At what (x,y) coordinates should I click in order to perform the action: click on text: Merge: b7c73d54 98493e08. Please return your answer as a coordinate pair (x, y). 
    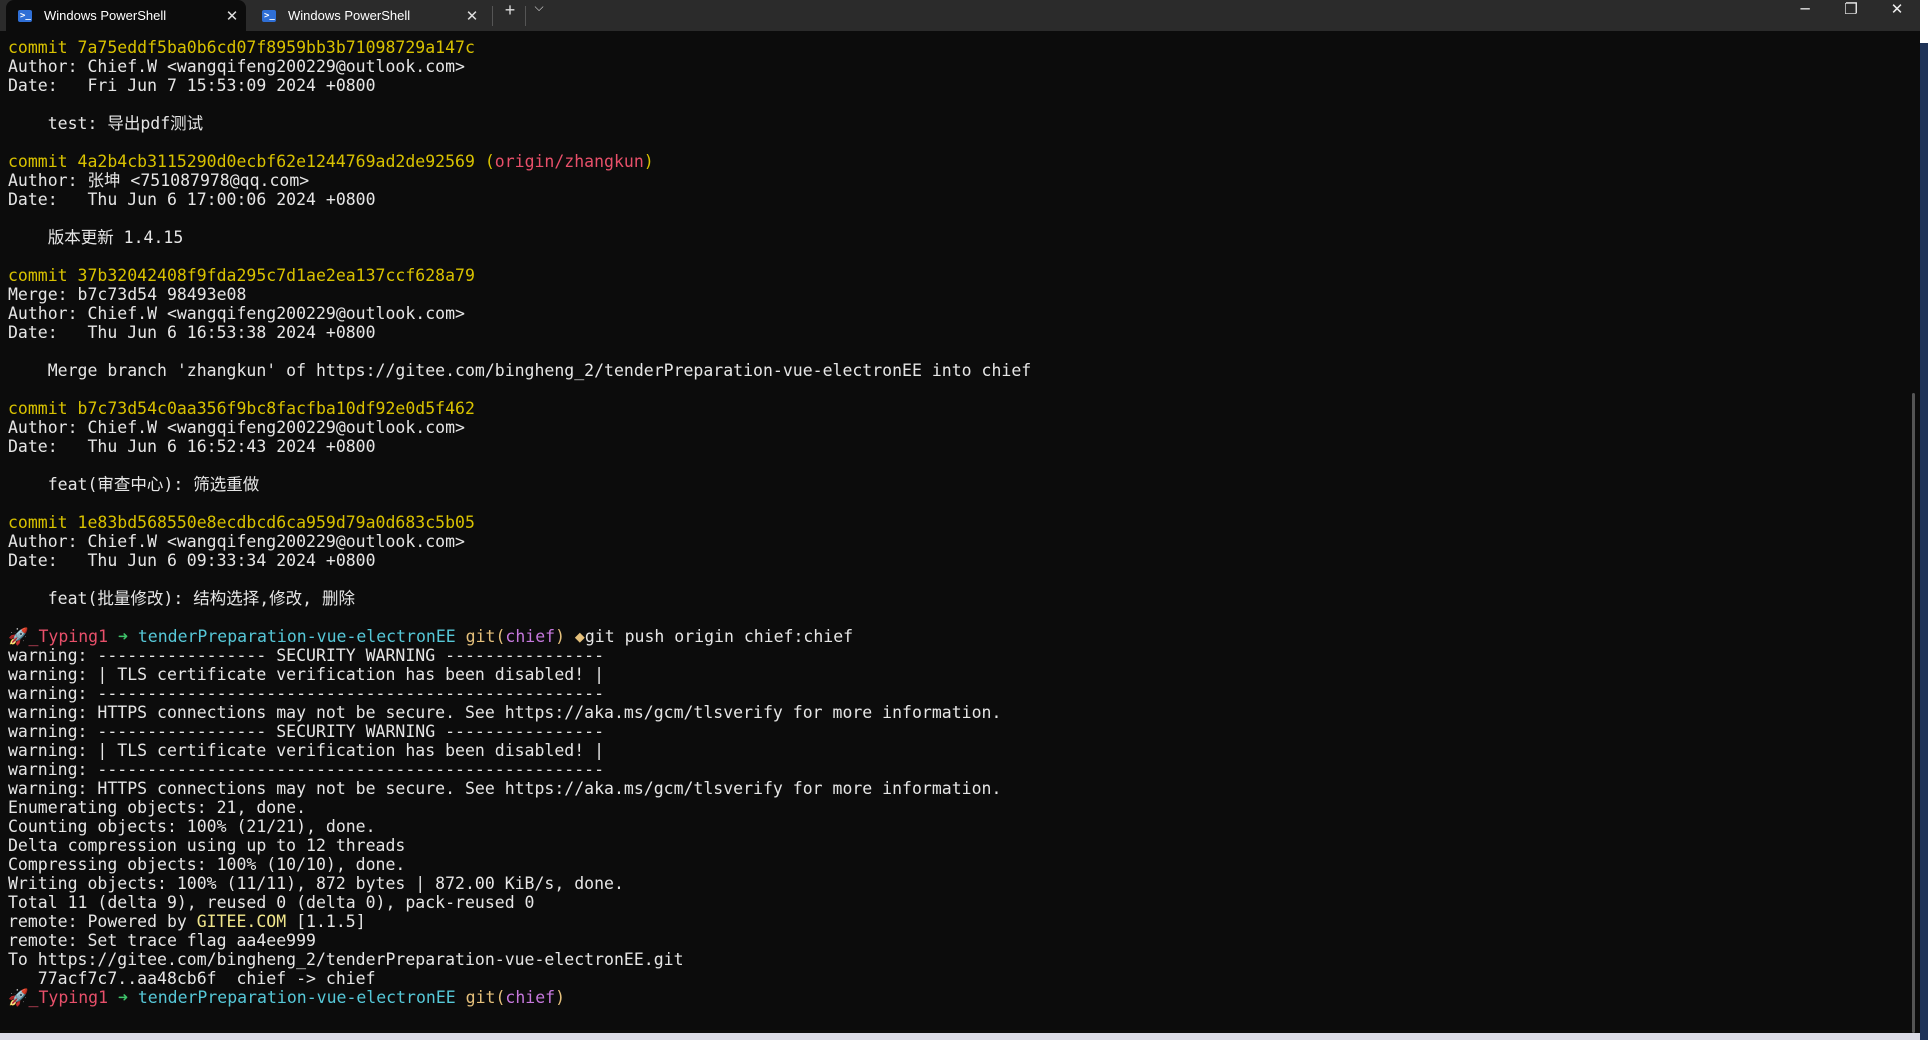
    Looking at the image, I should click on (127, 294).